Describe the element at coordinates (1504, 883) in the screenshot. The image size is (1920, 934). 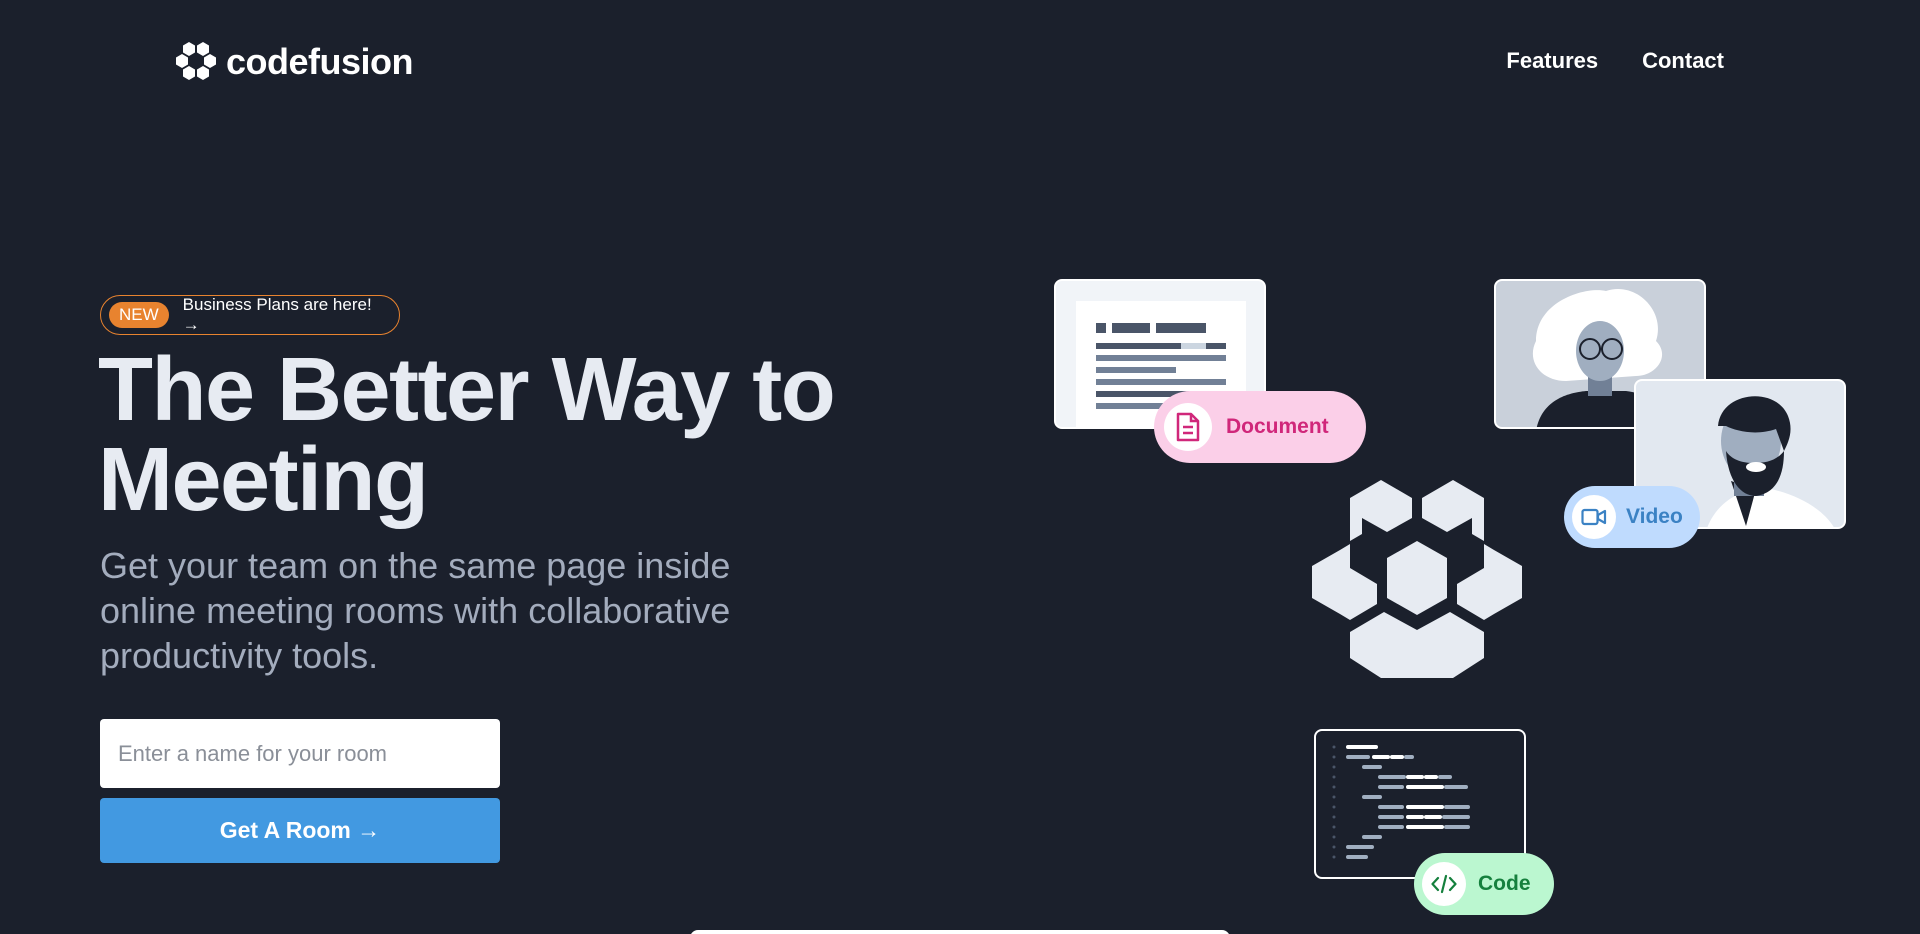
I see `code-pill-label: Code` at that location.